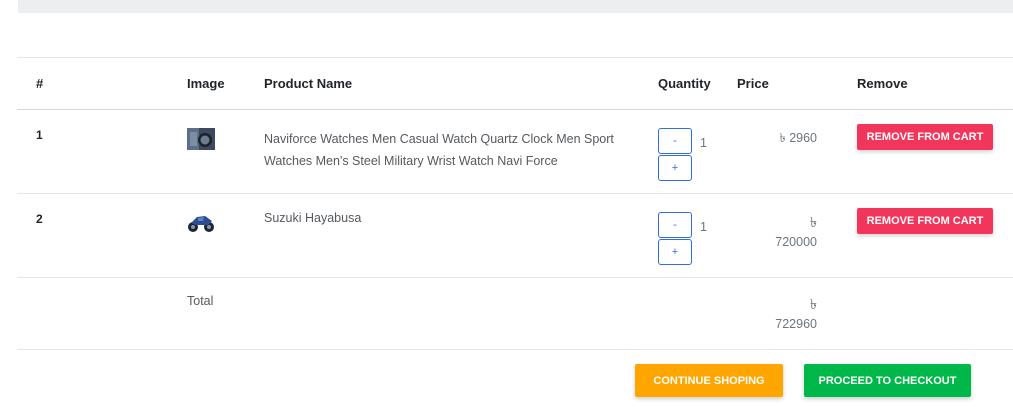 The width and height of the screenshot is (1013, 409). I want to click on row-index: 2, so click(93, 235).